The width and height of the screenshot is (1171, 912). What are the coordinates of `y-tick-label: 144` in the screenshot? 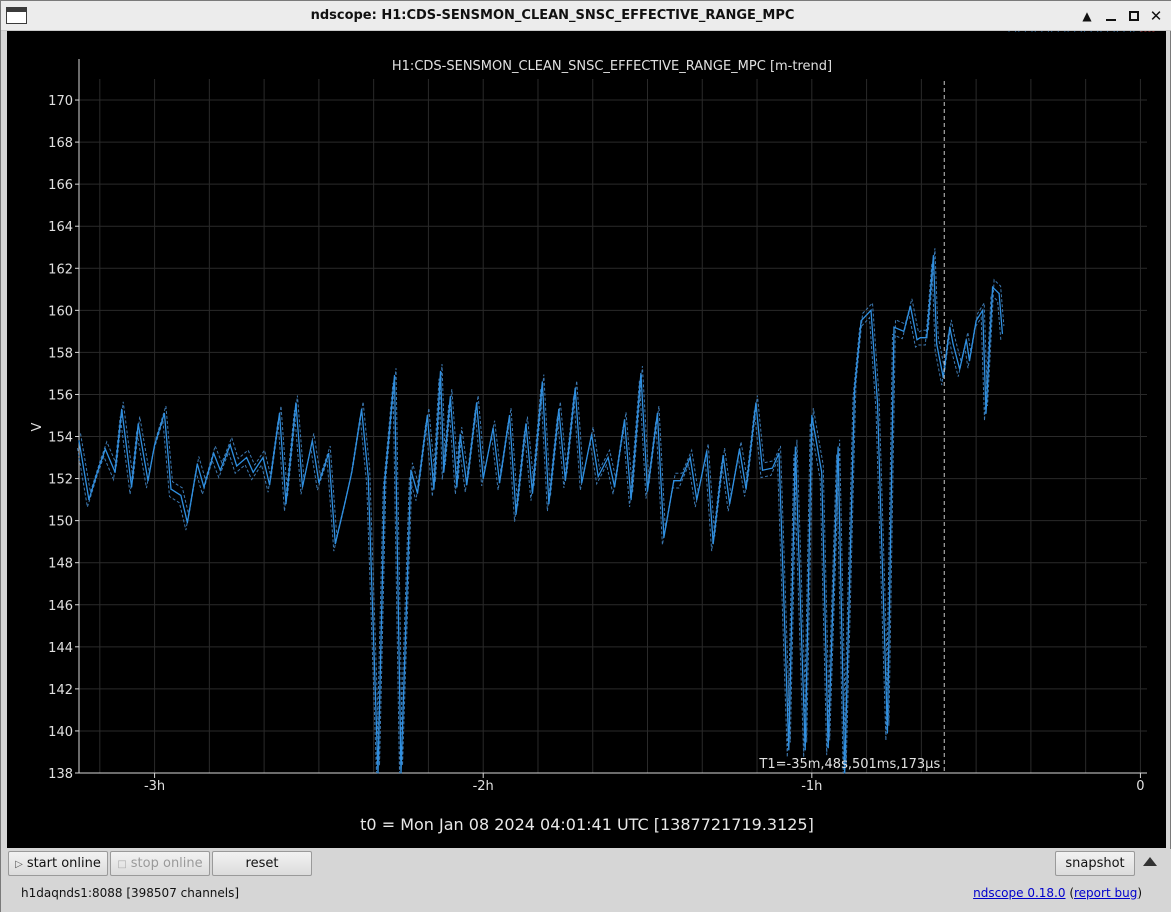 It's located at (60, 648).